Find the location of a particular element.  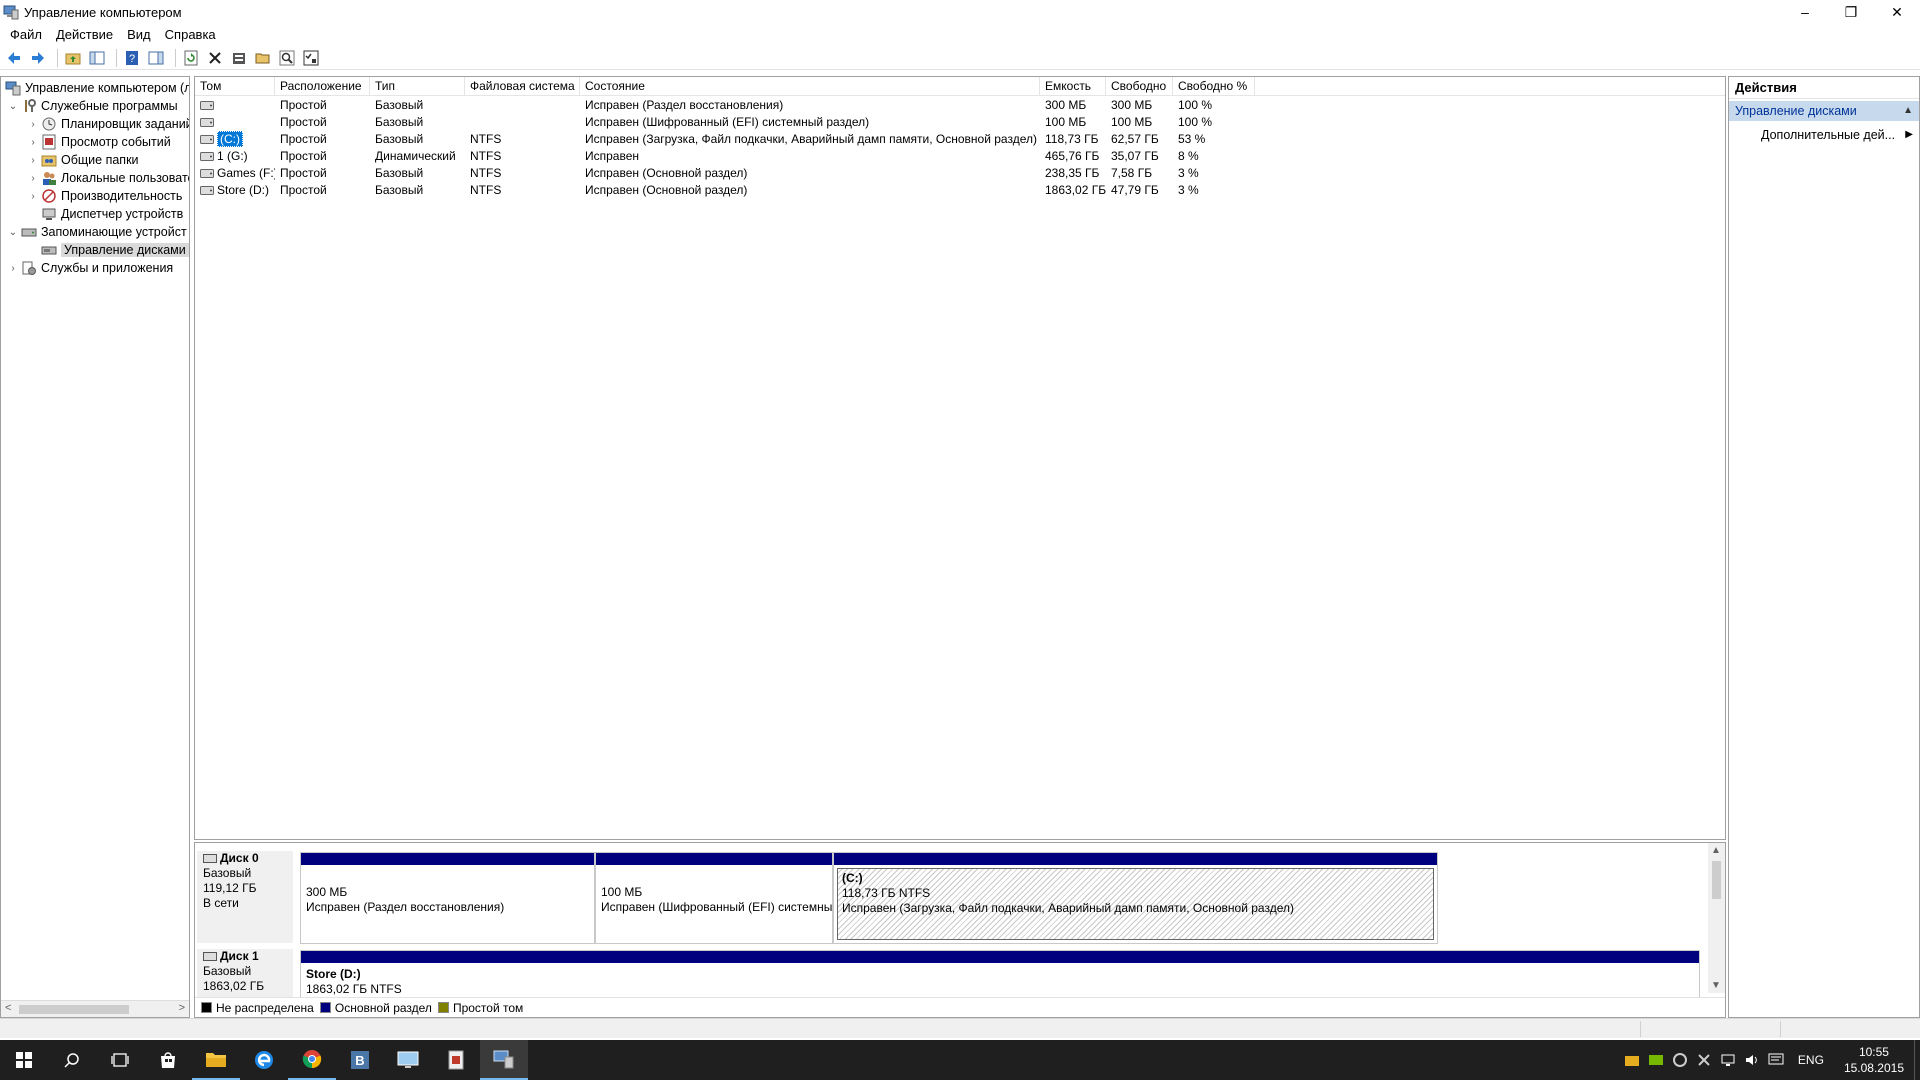

menu-action: Действие is located at coordinates (84, 34).